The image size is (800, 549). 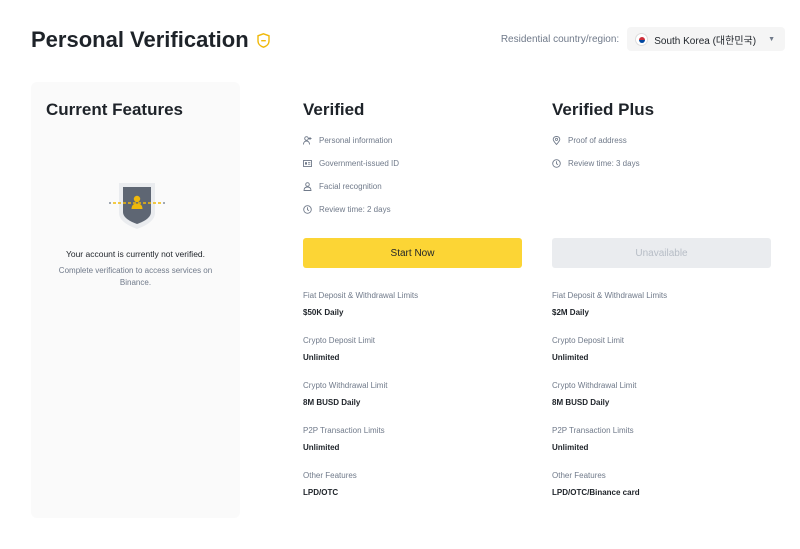 What do you see at coordinates (140, 39) in the screenshot?
I see `page-title-text: Personal Verification` at bounding box center [140, 39].